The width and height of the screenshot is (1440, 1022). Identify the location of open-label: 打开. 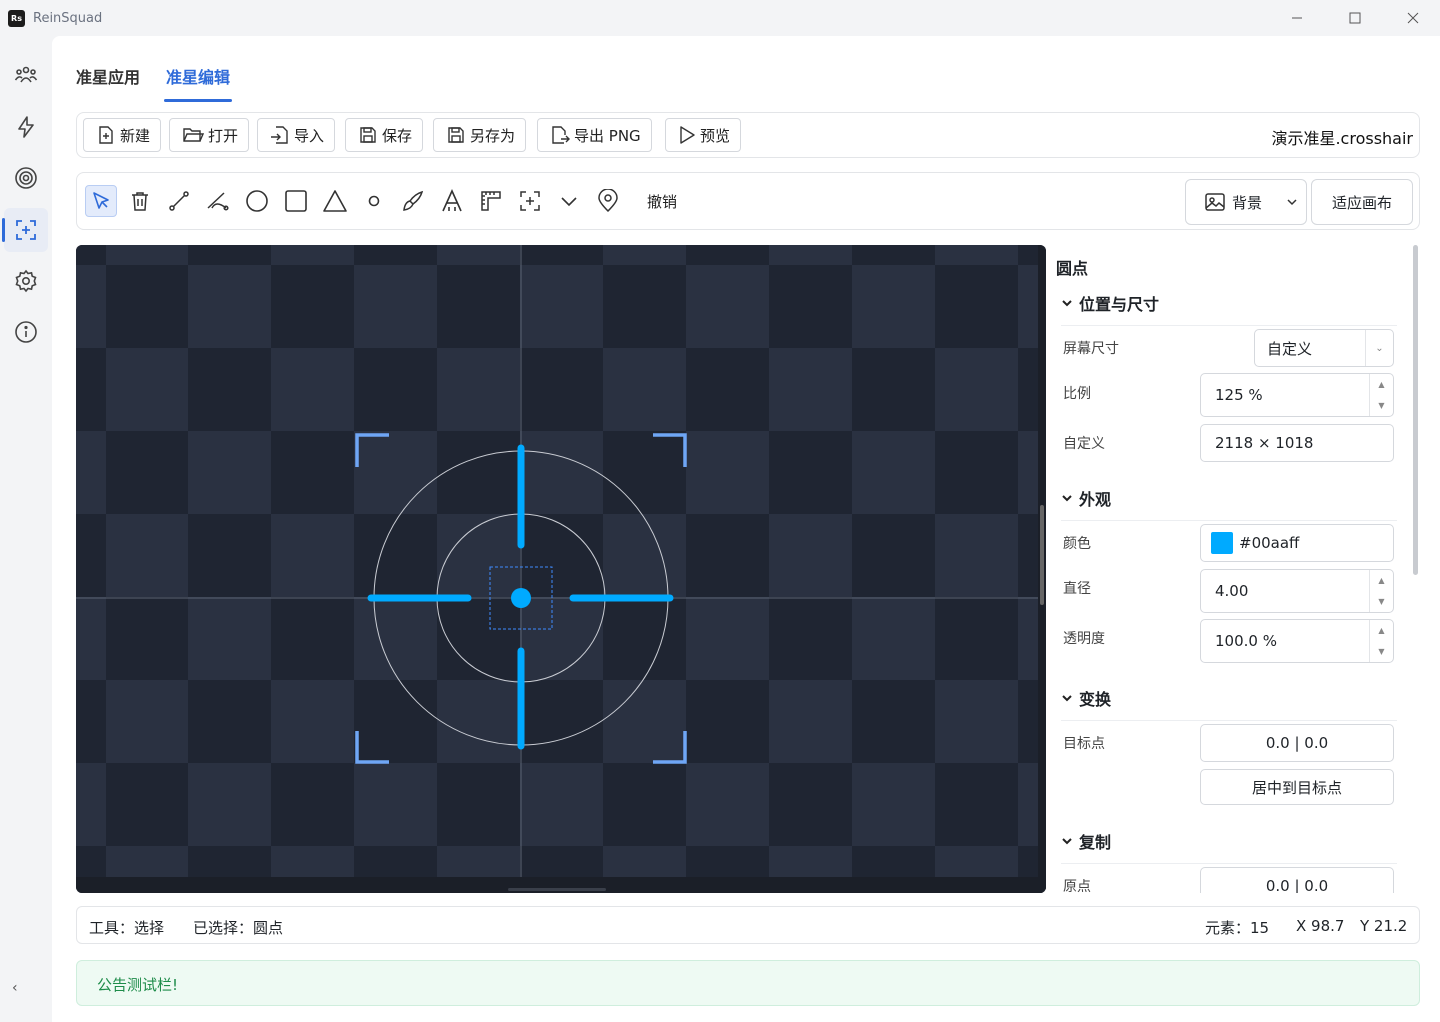
(223, 135).